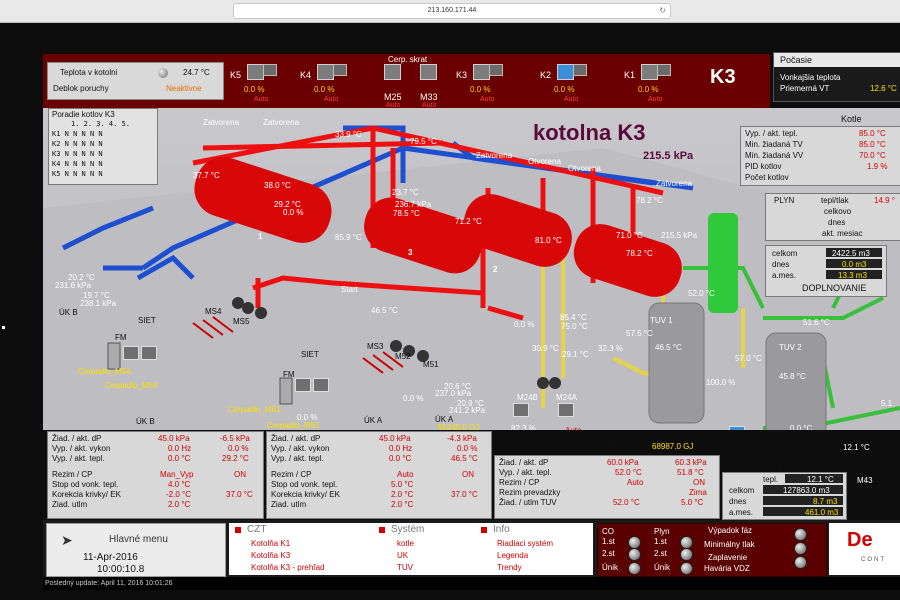 The width and height of the screenshot is (900, 600). Describe the element at coordinates (605, 441) in the screenshot. I see `tuv-title: TÚV` at that location.